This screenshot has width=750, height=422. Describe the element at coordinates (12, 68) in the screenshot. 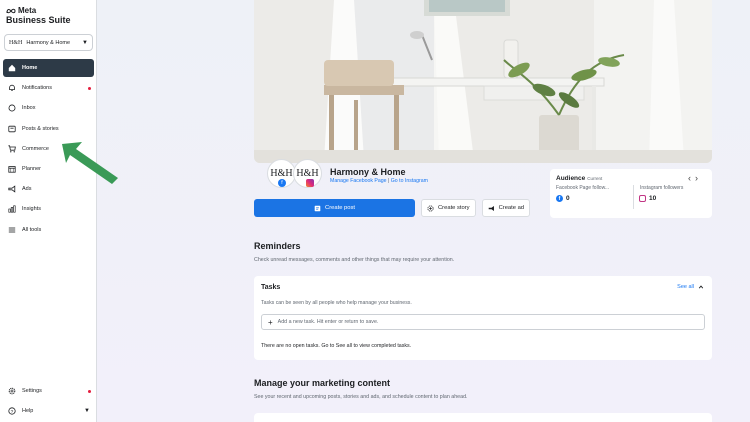

I see `home-icon` at that location.